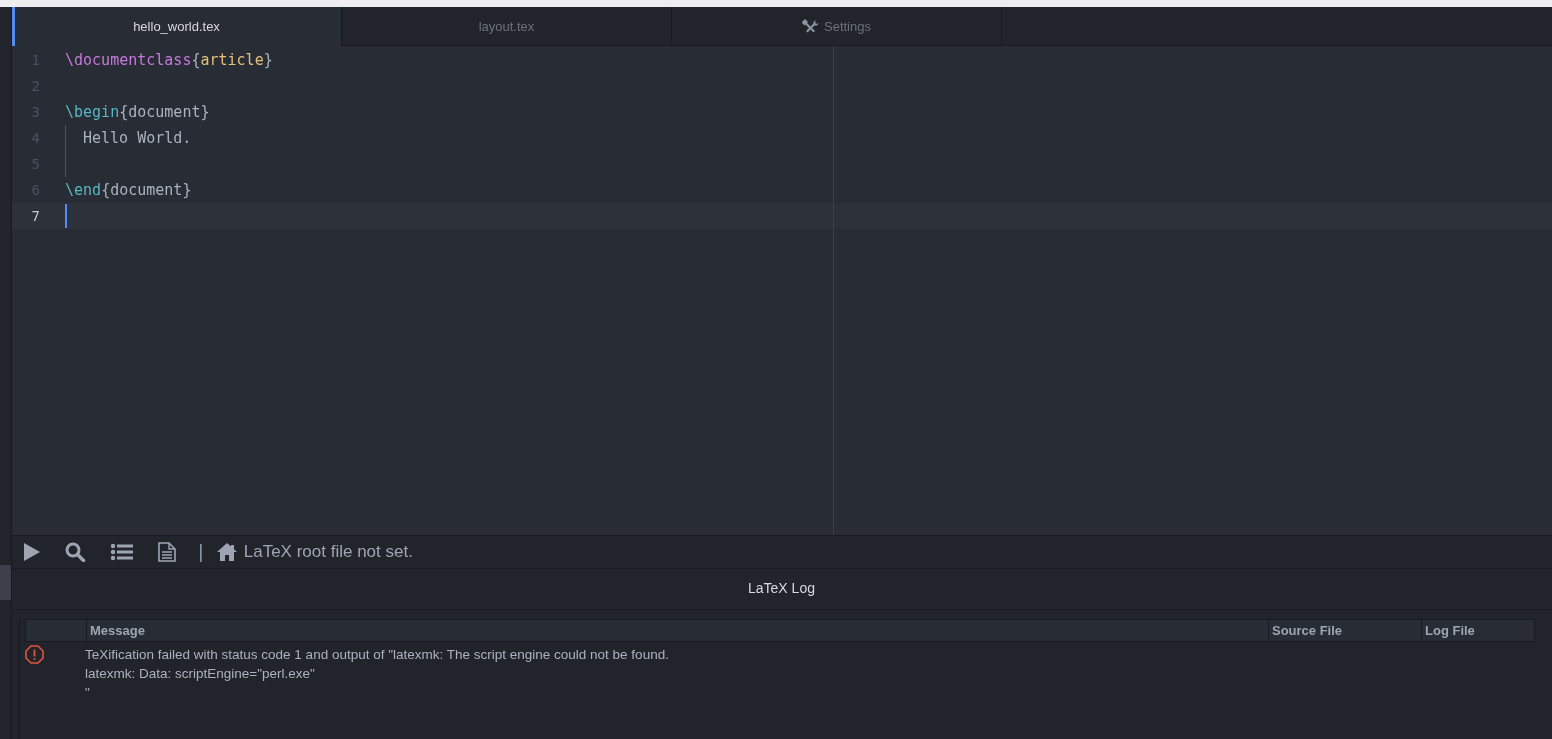 The width and height of the screenshot is (1552, 739). What do you see at coordinates (137, 138) in the screenshot?
I see `code-line: Hello World.` at bounding box center [137, 138].